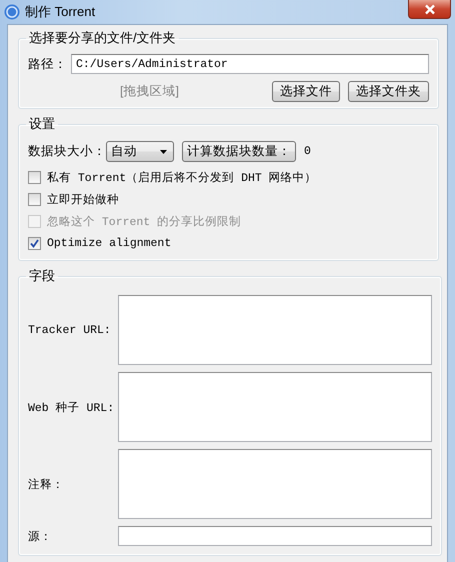 The image size is (455, 562). I want to click on checkbox-label: 私有 Torrent（启用后将不分发到 DHT 网络中）, so click(182, 177).